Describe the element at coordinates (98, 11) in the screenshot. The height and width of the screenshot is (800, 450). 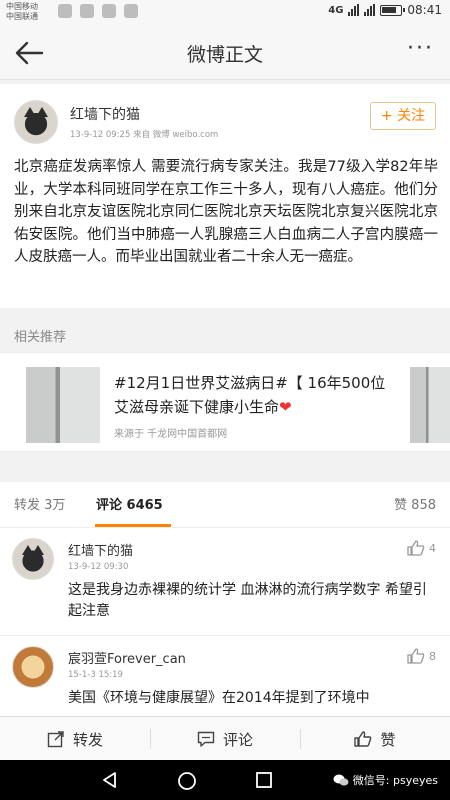
I see `notification-icons` at that location.